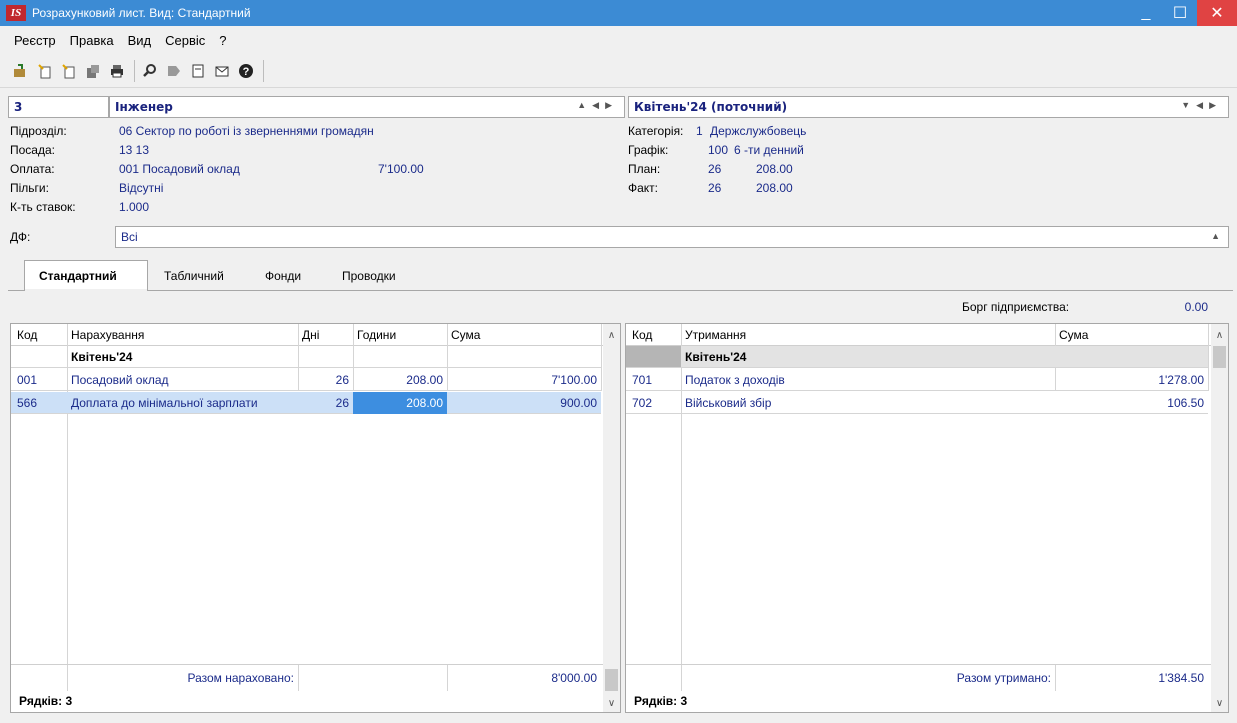  What do you see at coordinates (194, 276) in the screenshot?
I see `tab-table: Табличний` at bounding box center [194, 276].